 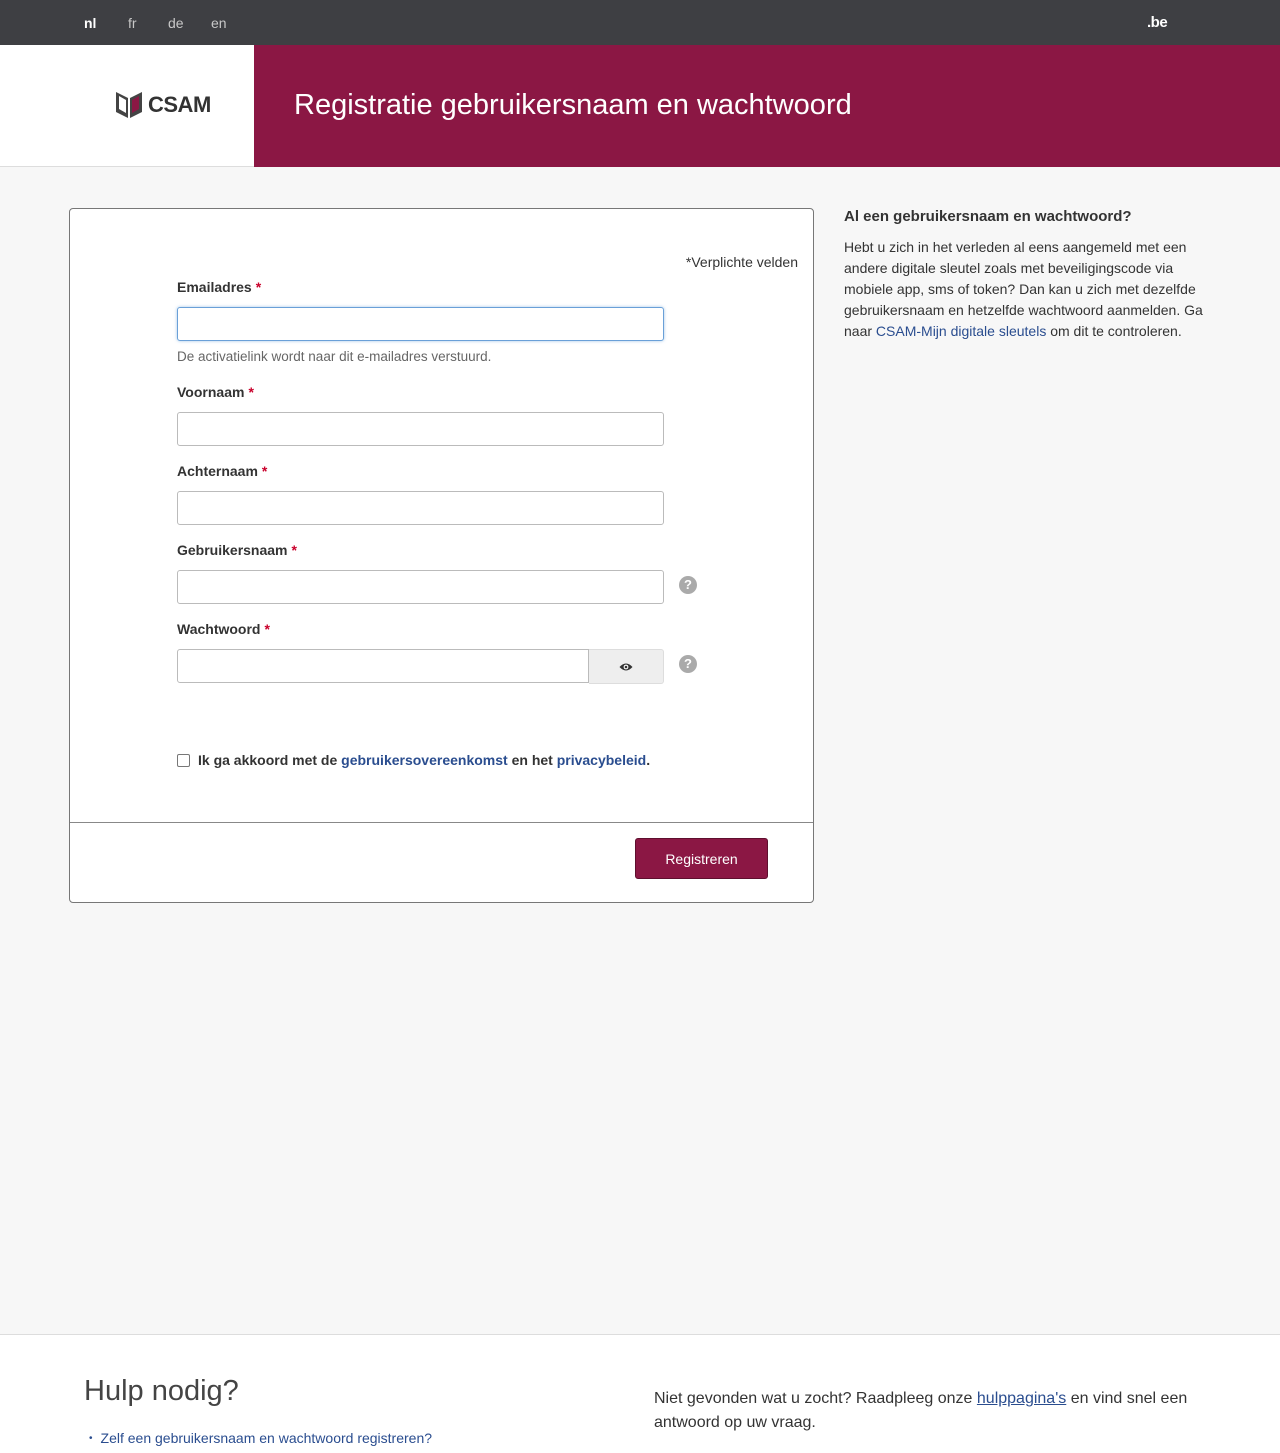 I want to click on username-label: Gebruikersnaam *, so click(x=237, y=550).